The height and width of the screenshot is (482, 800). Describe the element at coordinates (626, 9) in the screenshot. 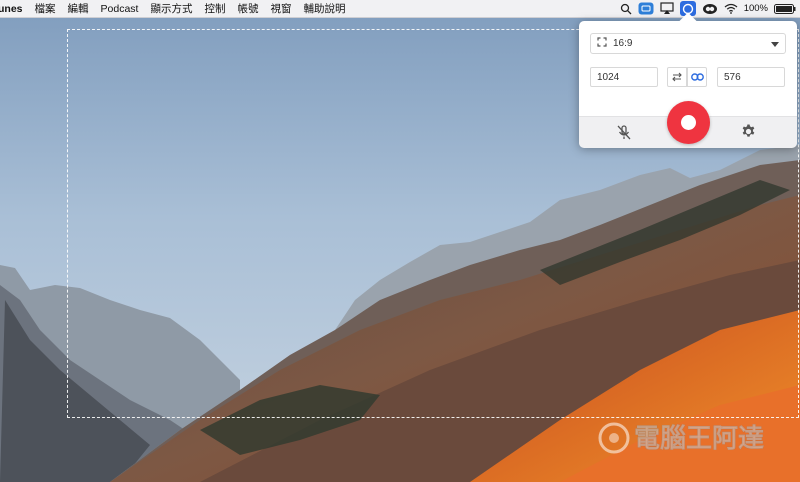

I see `search-icon` at that location.